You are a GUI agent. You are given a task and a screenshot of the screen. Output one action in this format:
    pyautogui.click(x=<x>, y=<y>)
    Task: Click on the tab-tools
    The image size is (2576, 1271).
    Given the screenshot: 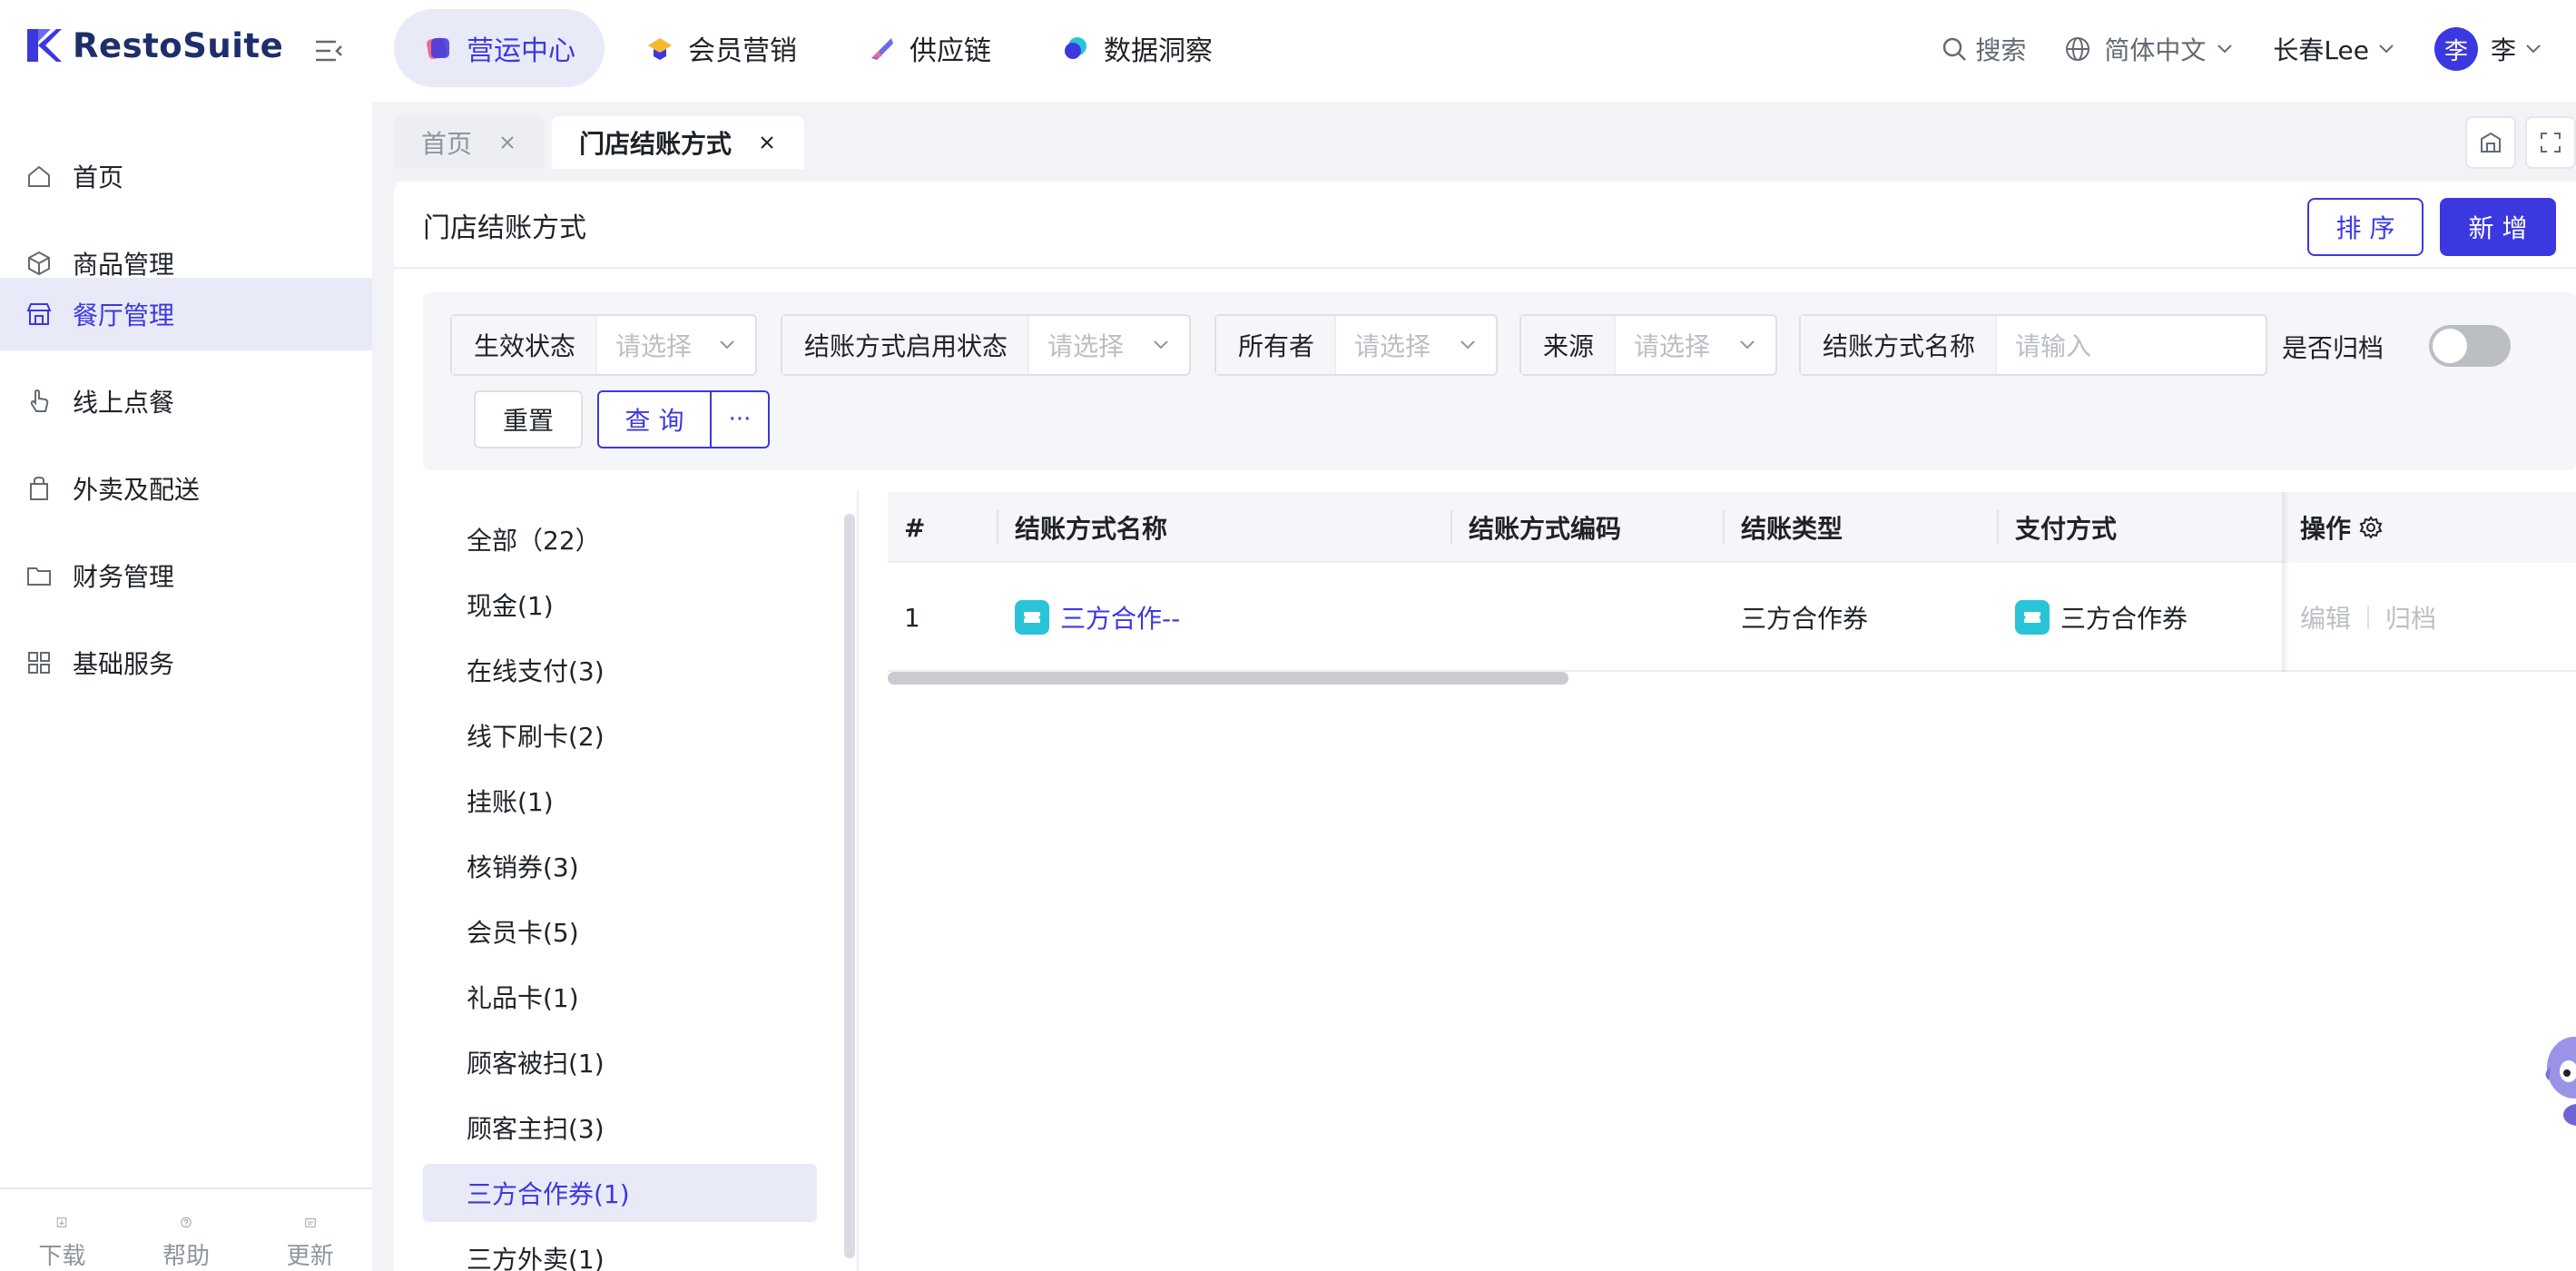 What is the action you would take?
    pyautogui.click(x=2516, y=142)
    